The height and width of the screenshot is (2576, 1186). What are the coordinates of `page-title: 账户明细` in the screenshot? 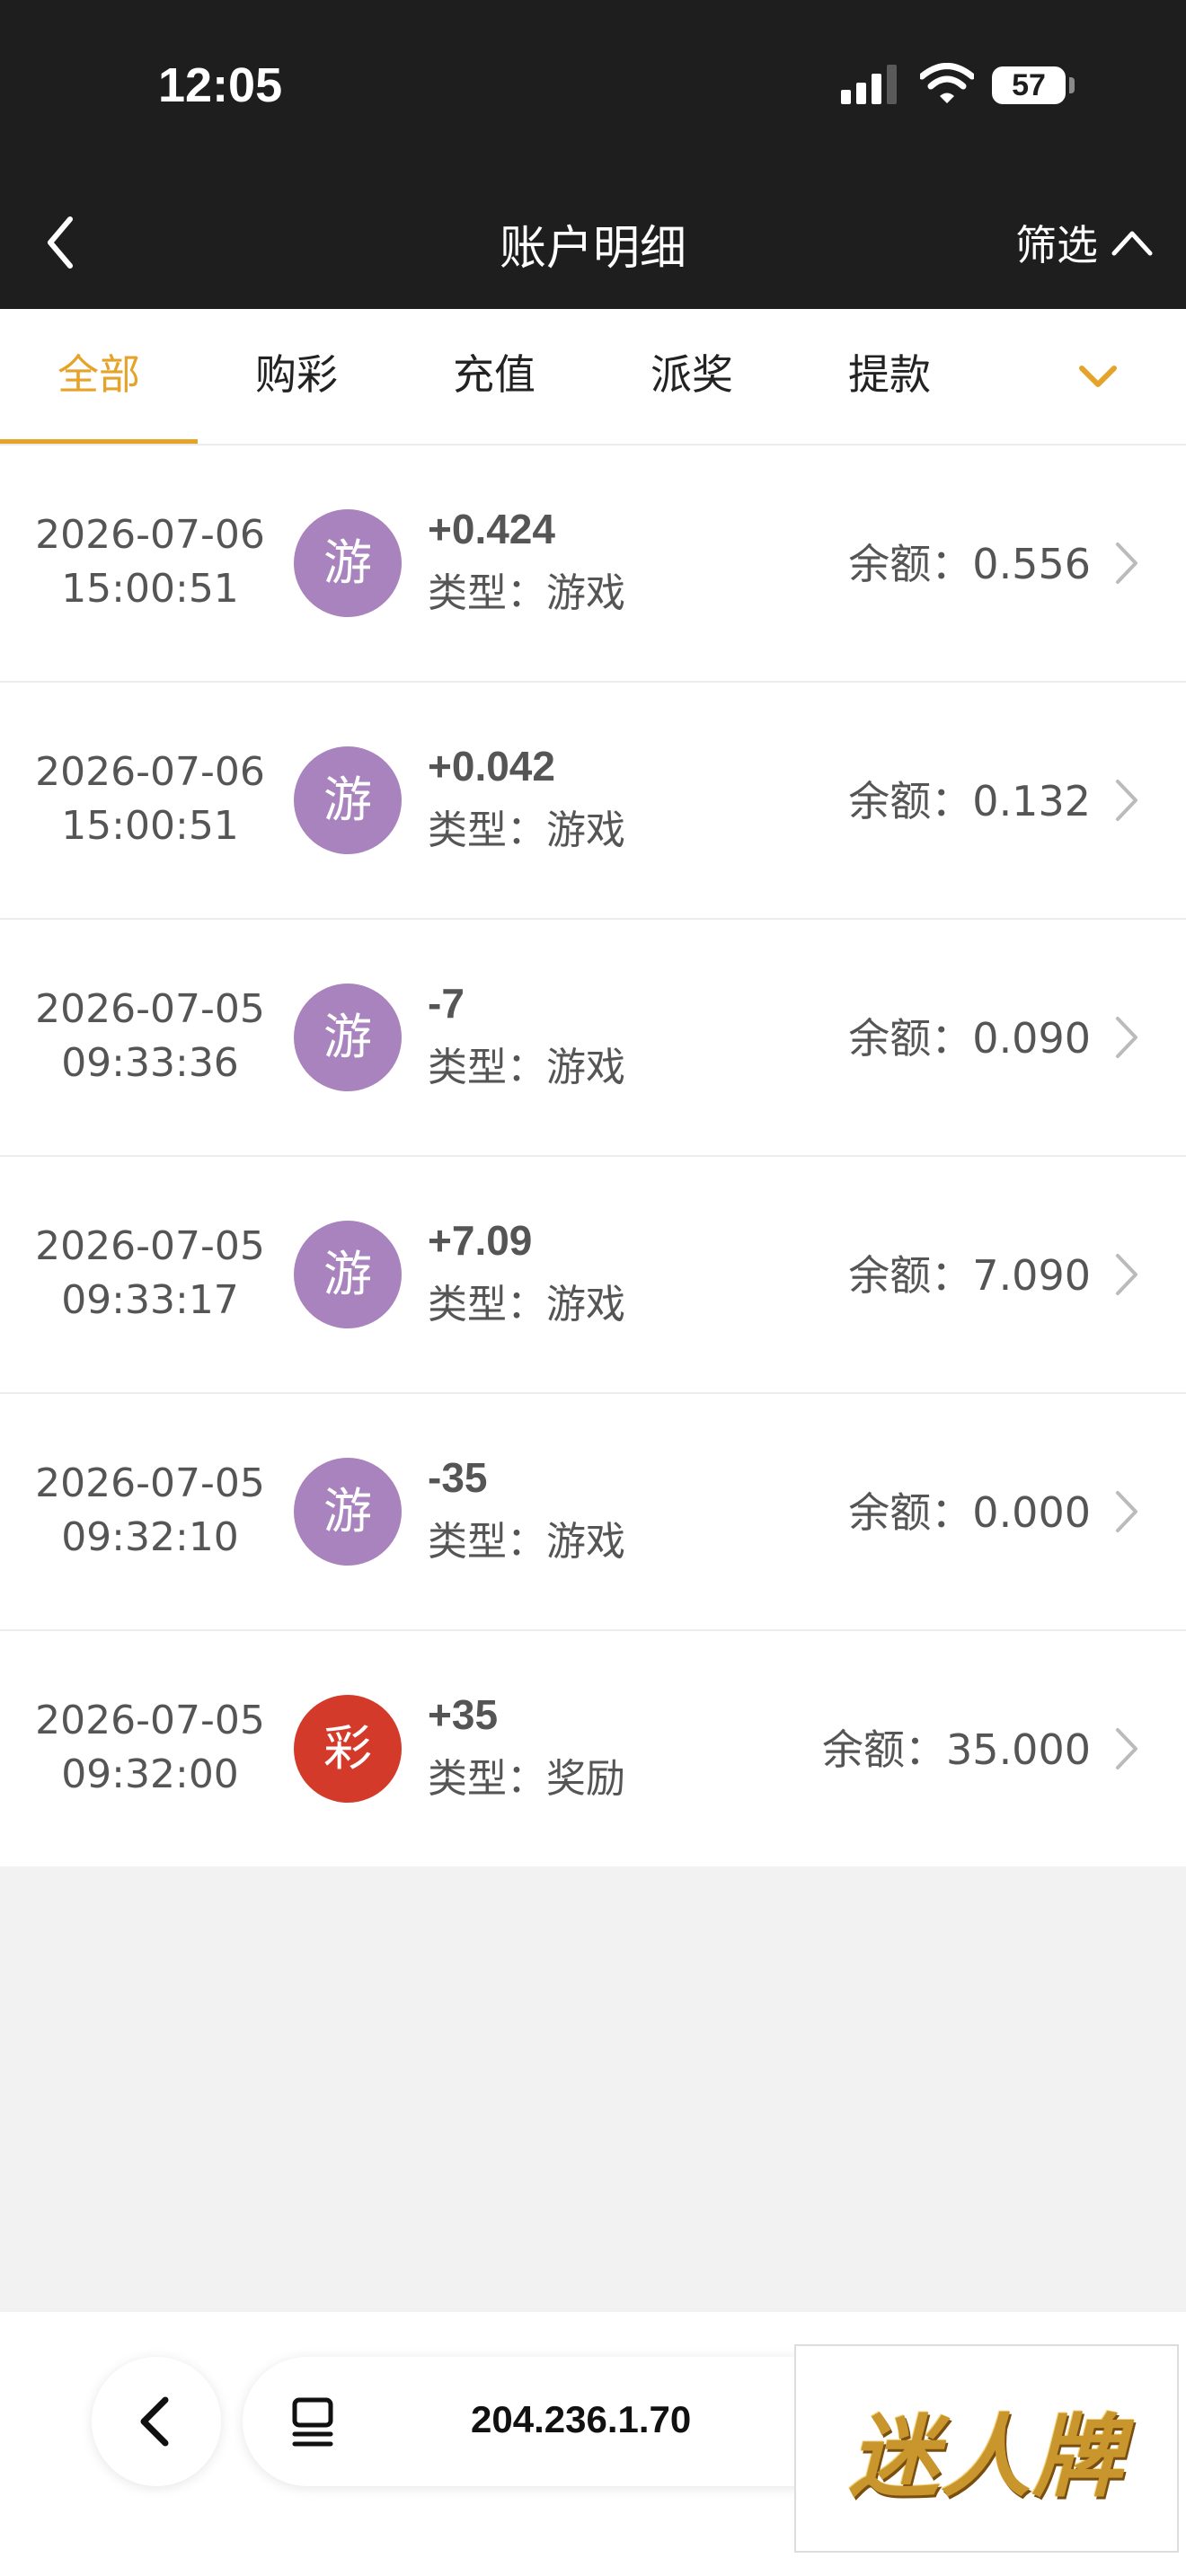 It's located at (592, 249).